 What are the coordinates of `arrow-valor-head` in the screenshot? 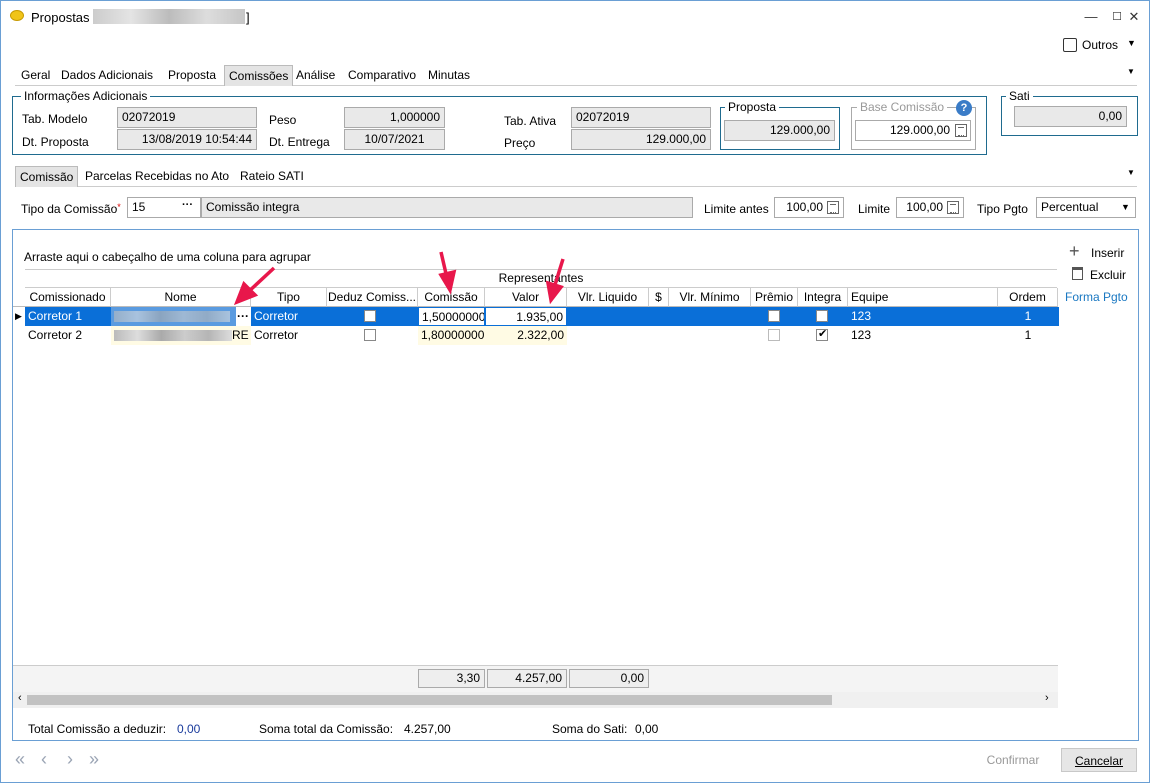 It's located at (554, 292).